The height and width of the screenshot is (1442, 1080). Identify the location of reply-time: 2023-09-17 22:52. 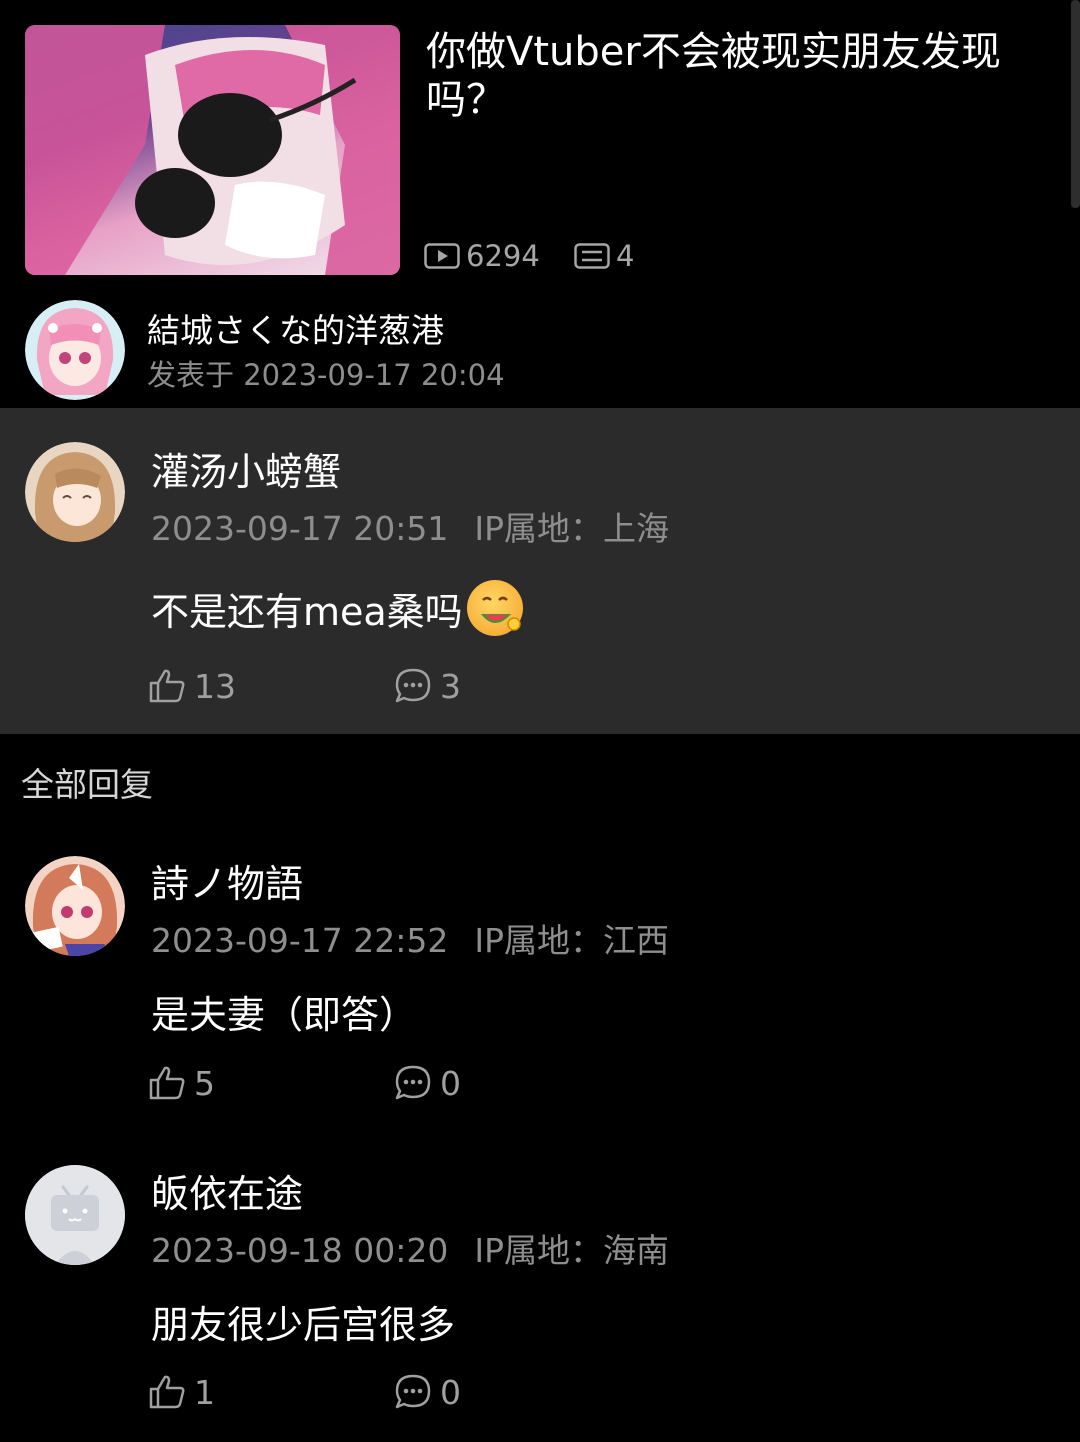
(300, 940).